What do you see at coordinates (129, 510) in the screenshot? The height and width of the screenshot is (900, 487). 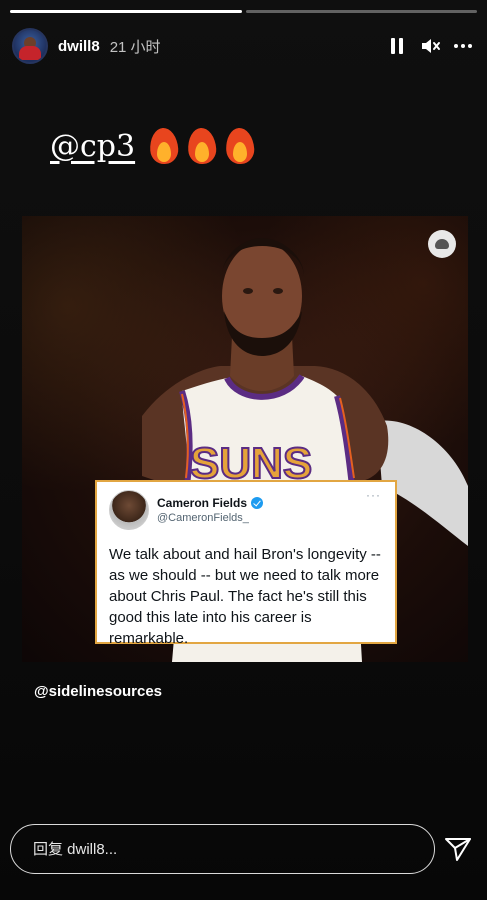 I see `tweet-avatar` at bounding box center [129, 510].